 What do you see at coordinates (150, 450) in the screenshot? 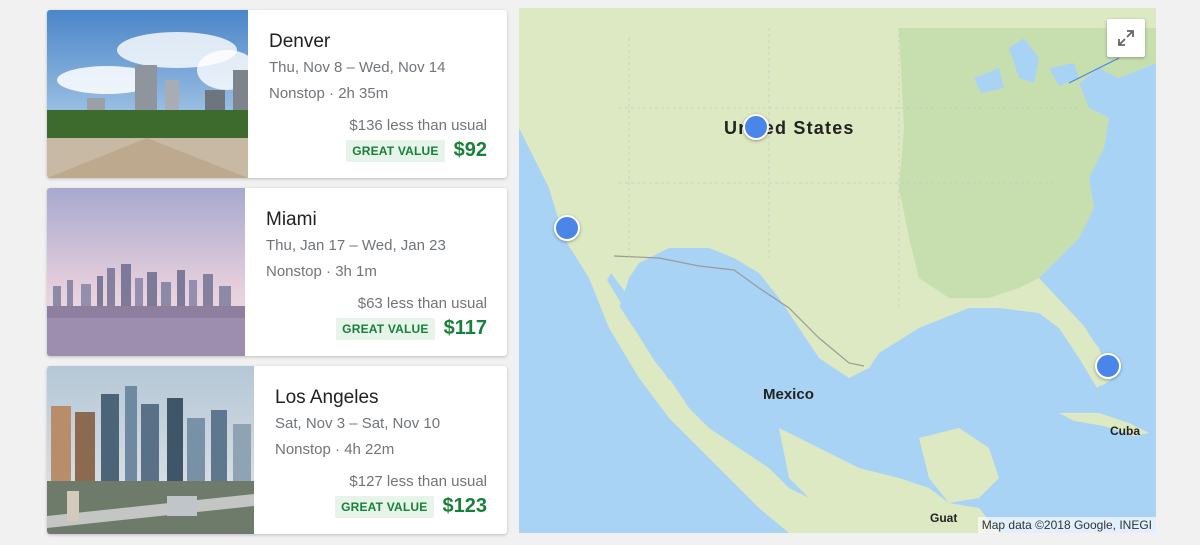
I see `los-angeles-city-photo` at bounding box center [150, 450].